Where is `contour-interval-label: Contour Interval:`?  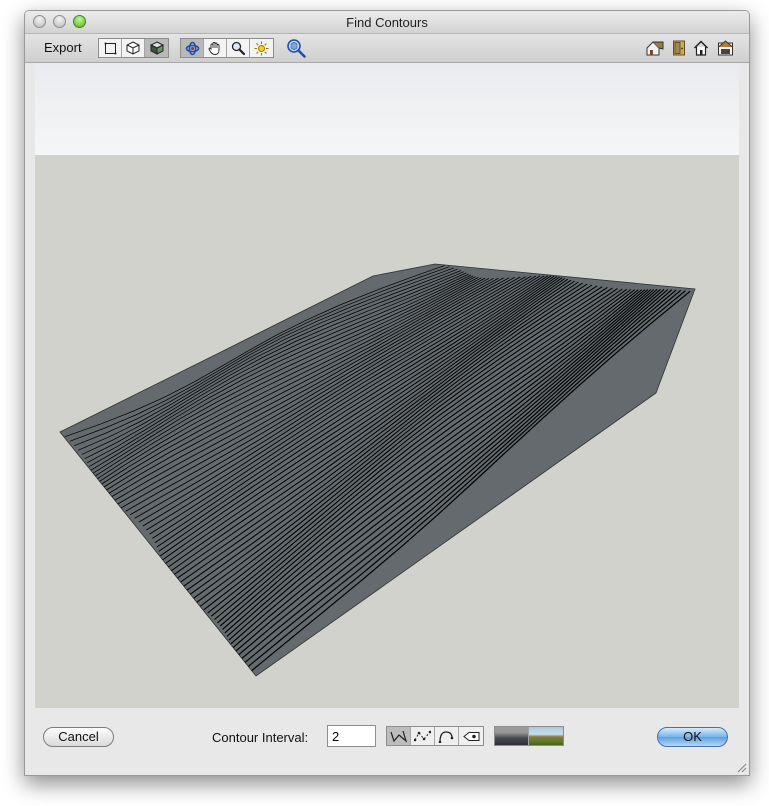 contour-interval-label: Contour Interval: is located at coordinates (260, 737).